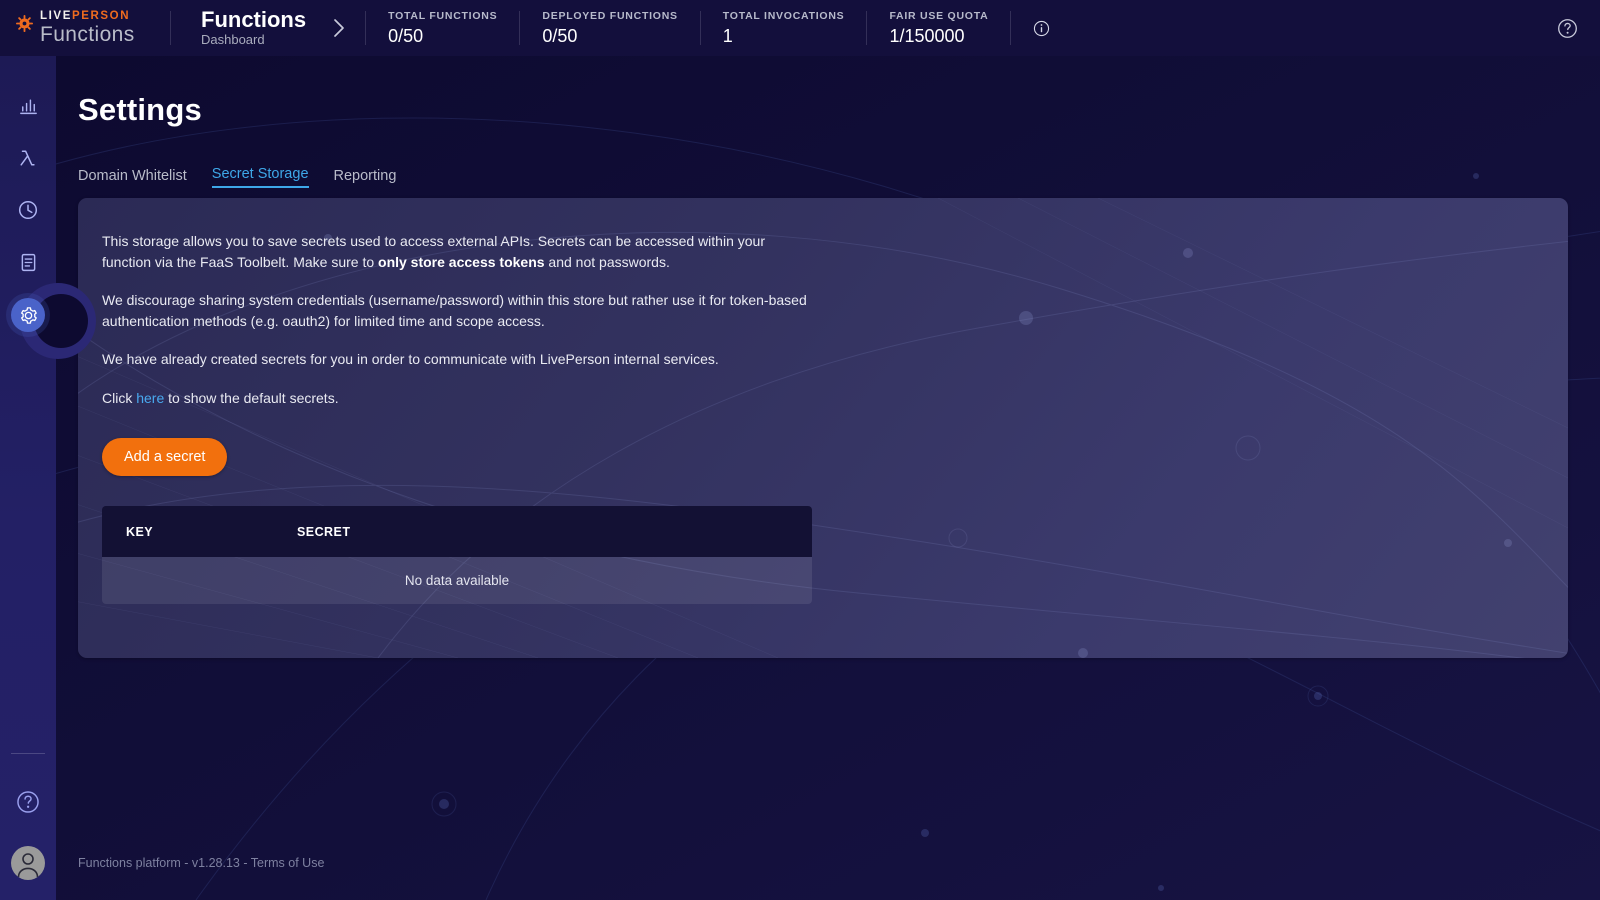 The width and height of the screenshot is (1600, 900). I want to click on stat-label: DEPLOYED FUNCTIONS, so click(610, 16).